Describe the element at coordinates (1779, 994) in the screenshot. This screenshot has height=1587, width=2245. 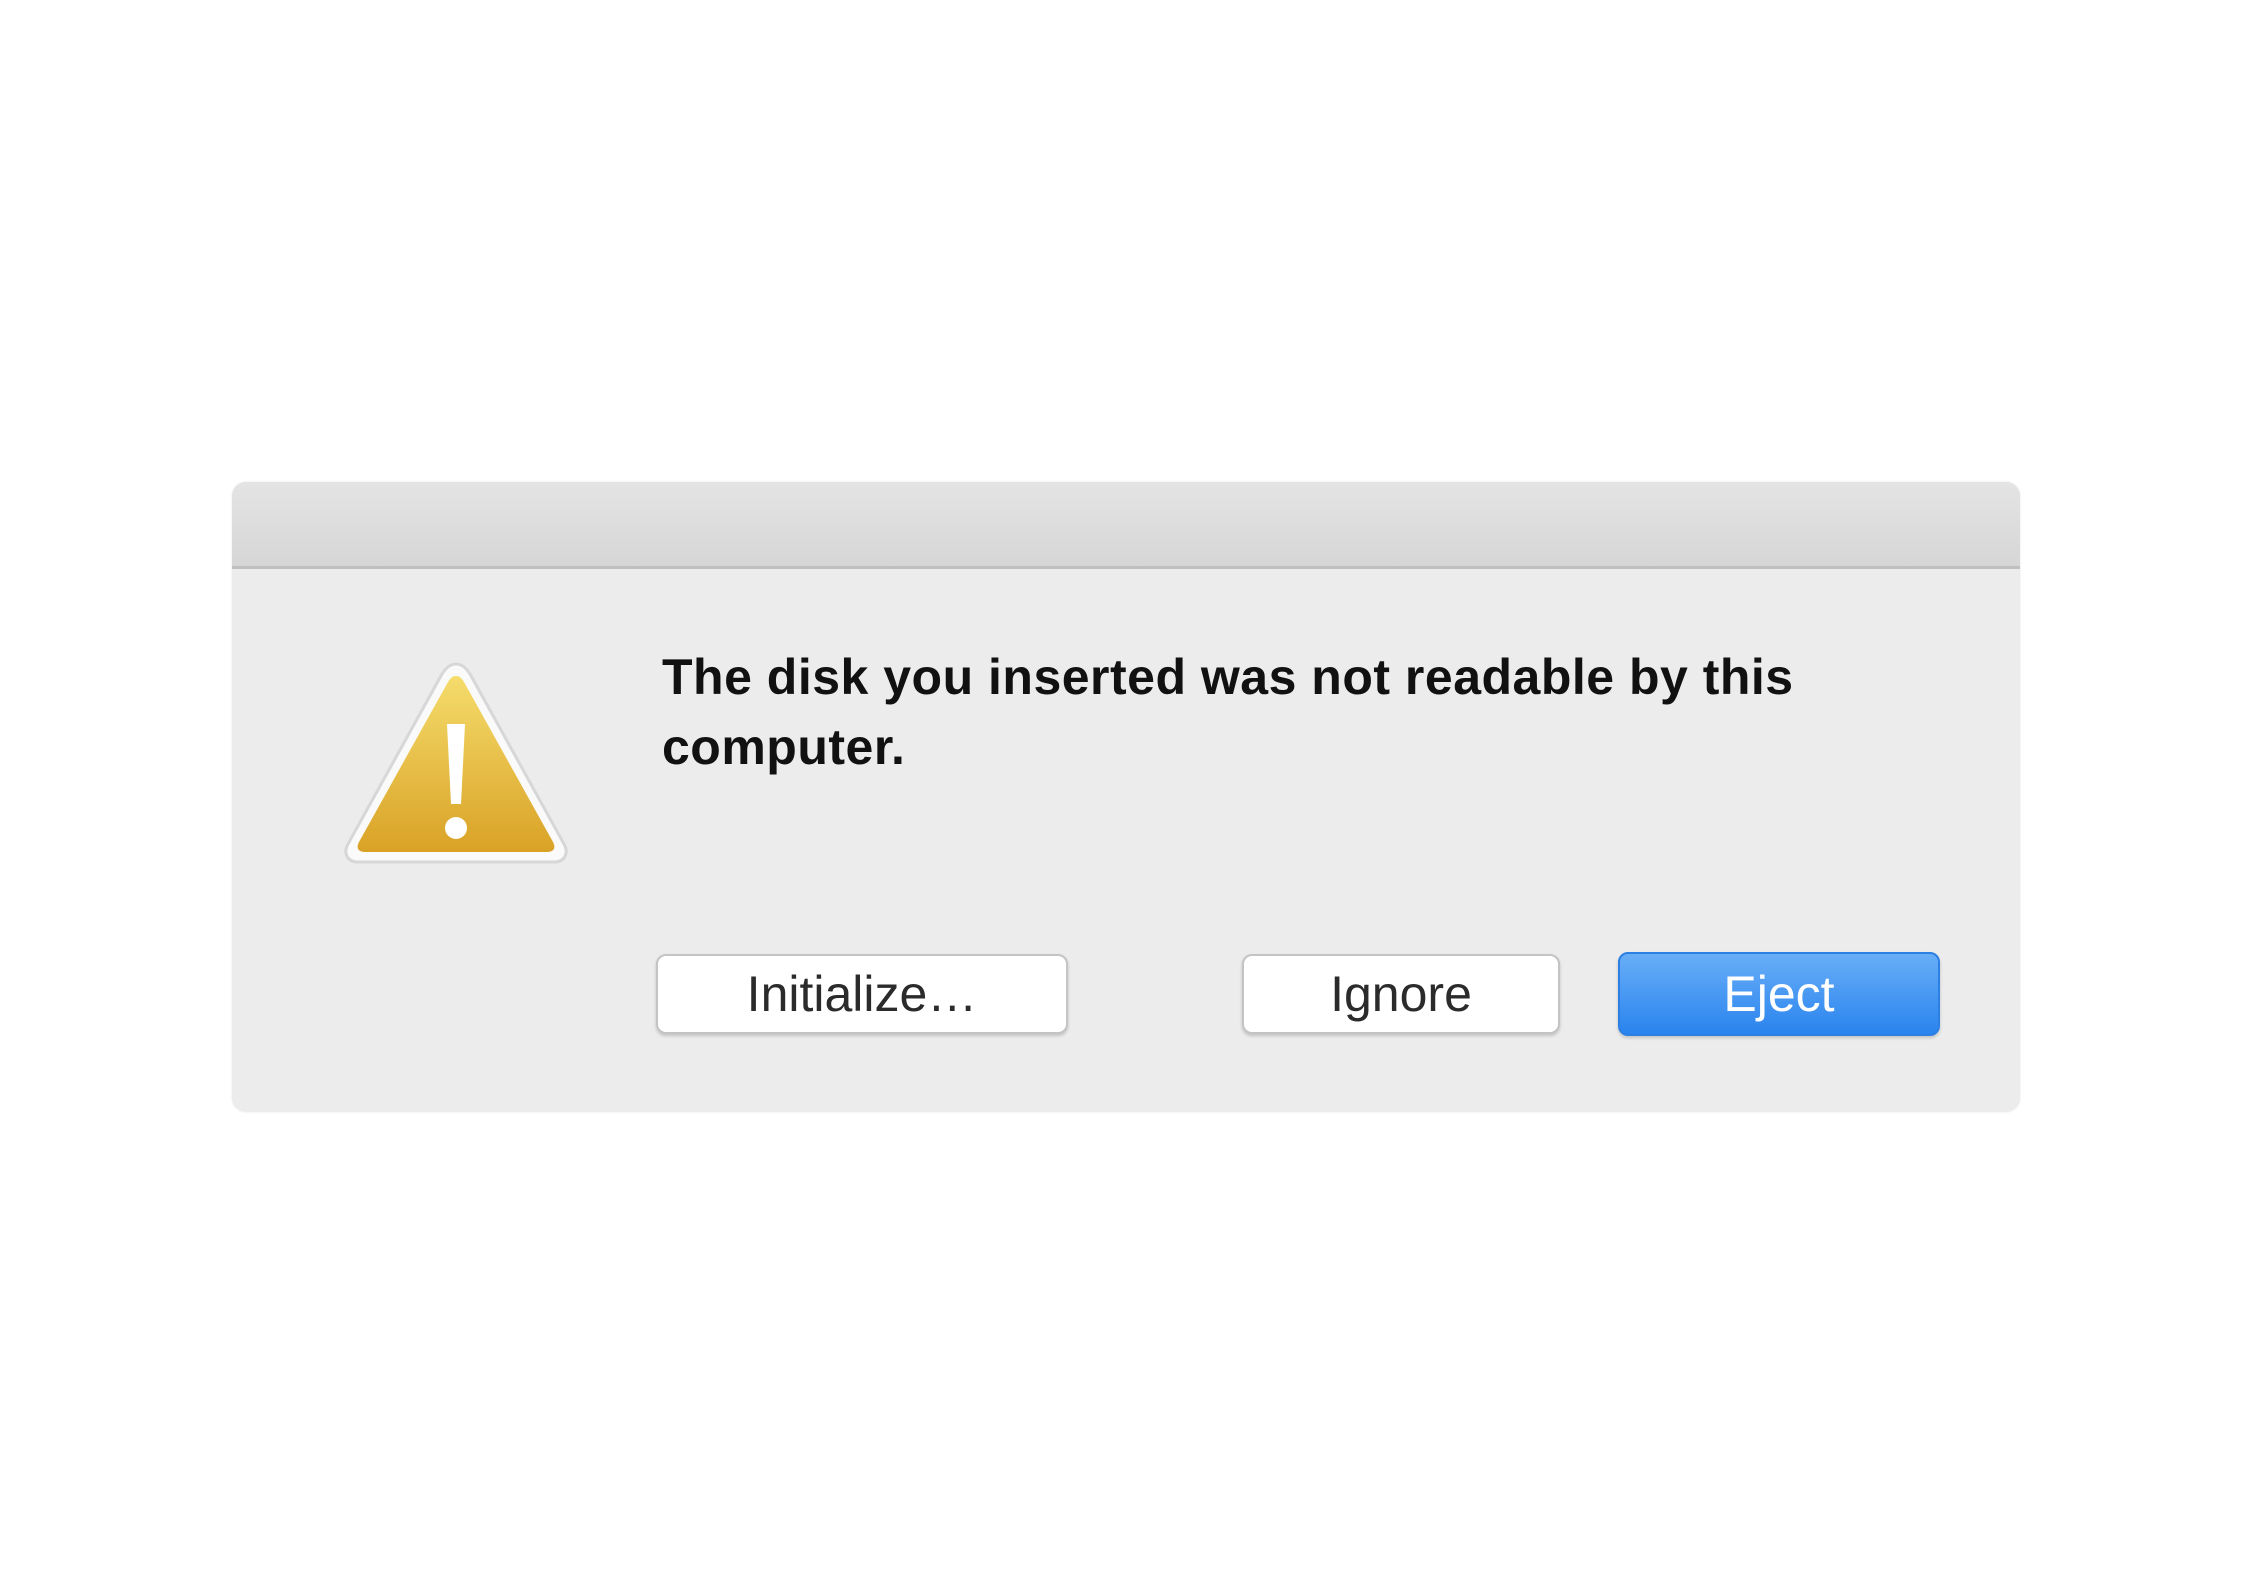
I see `eject-button: Eject` at that location.